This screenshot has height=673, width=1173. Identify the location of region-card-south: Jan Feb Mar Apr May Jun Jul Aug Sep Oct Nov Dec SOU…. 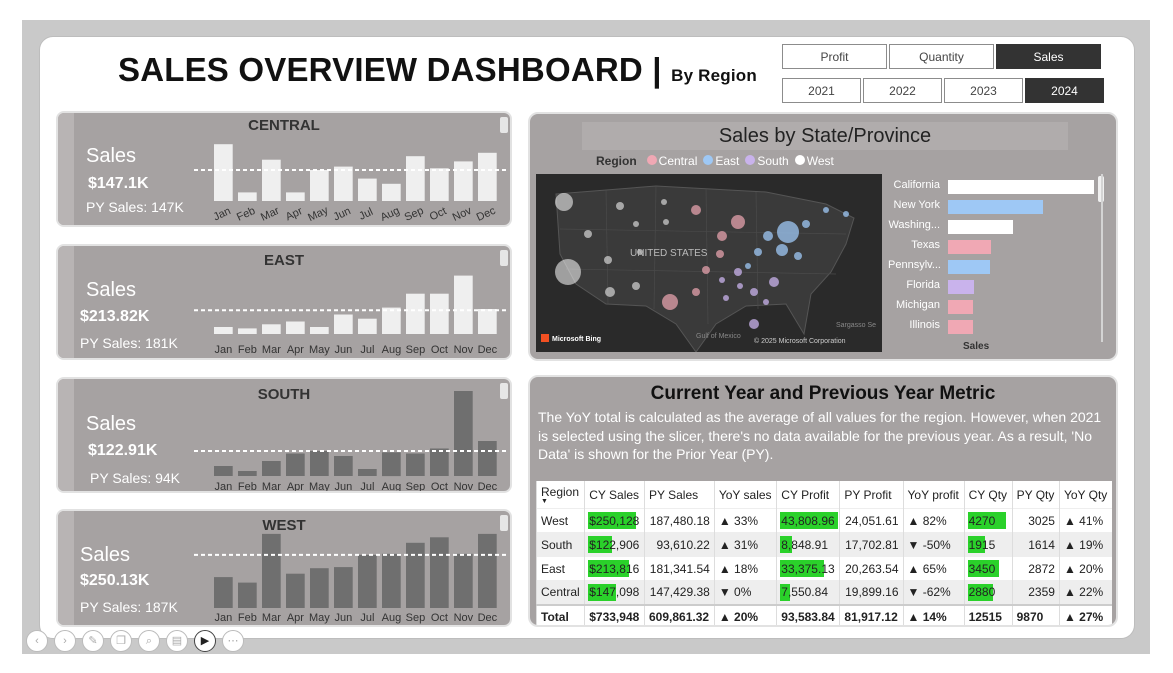
(284, 435).